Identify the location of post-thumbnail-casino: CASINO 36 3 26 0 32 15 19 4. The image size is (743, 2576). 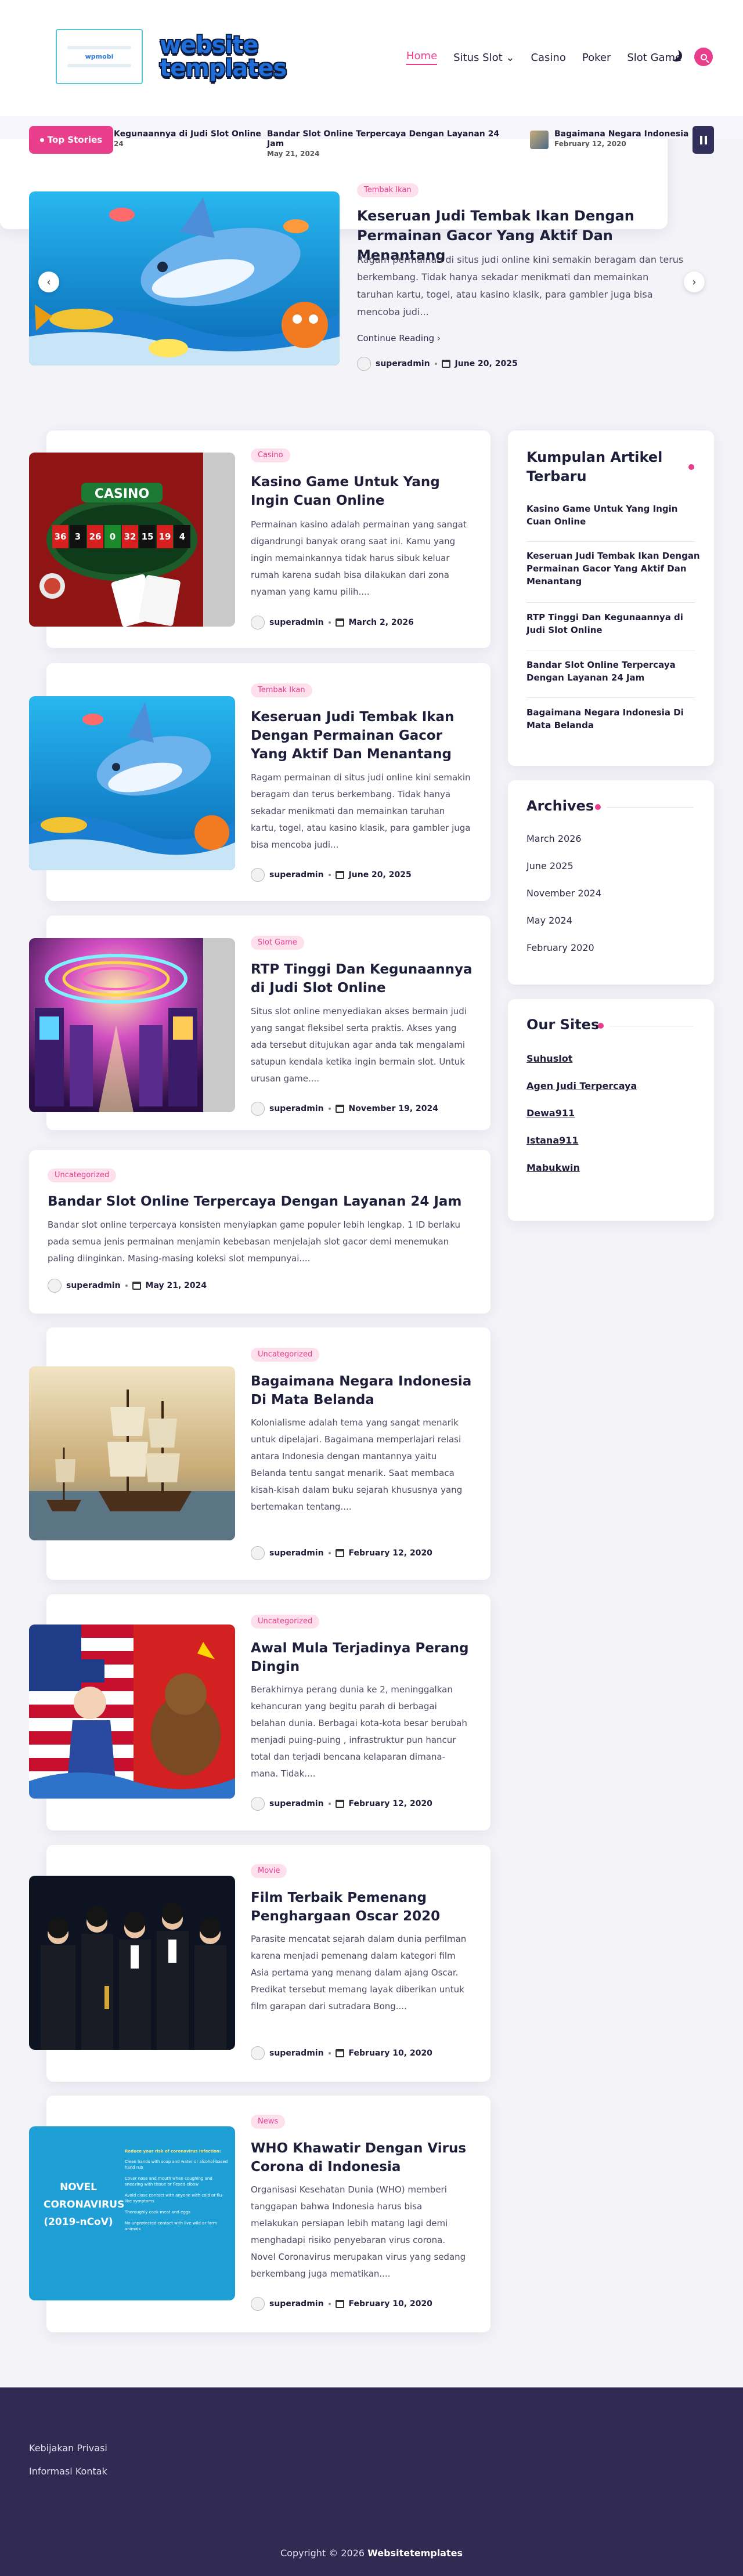
(132, 540).